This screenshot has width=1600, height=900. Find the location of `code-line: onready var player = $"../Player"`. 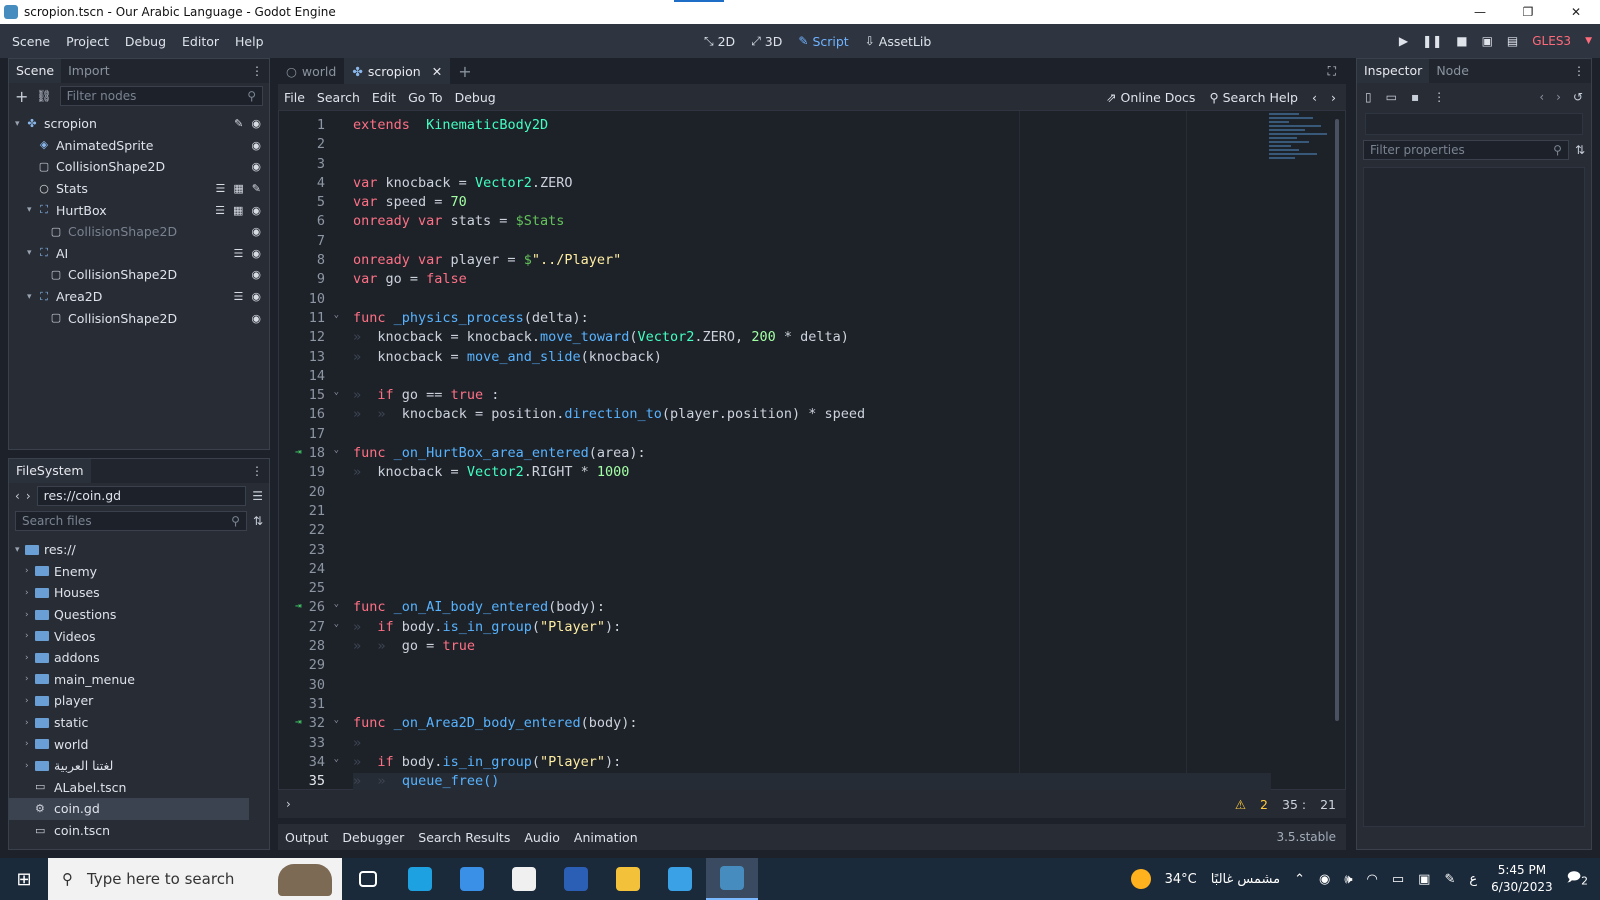

code-line: onready var player = $"../Player" is located at coordinates (812, 261).